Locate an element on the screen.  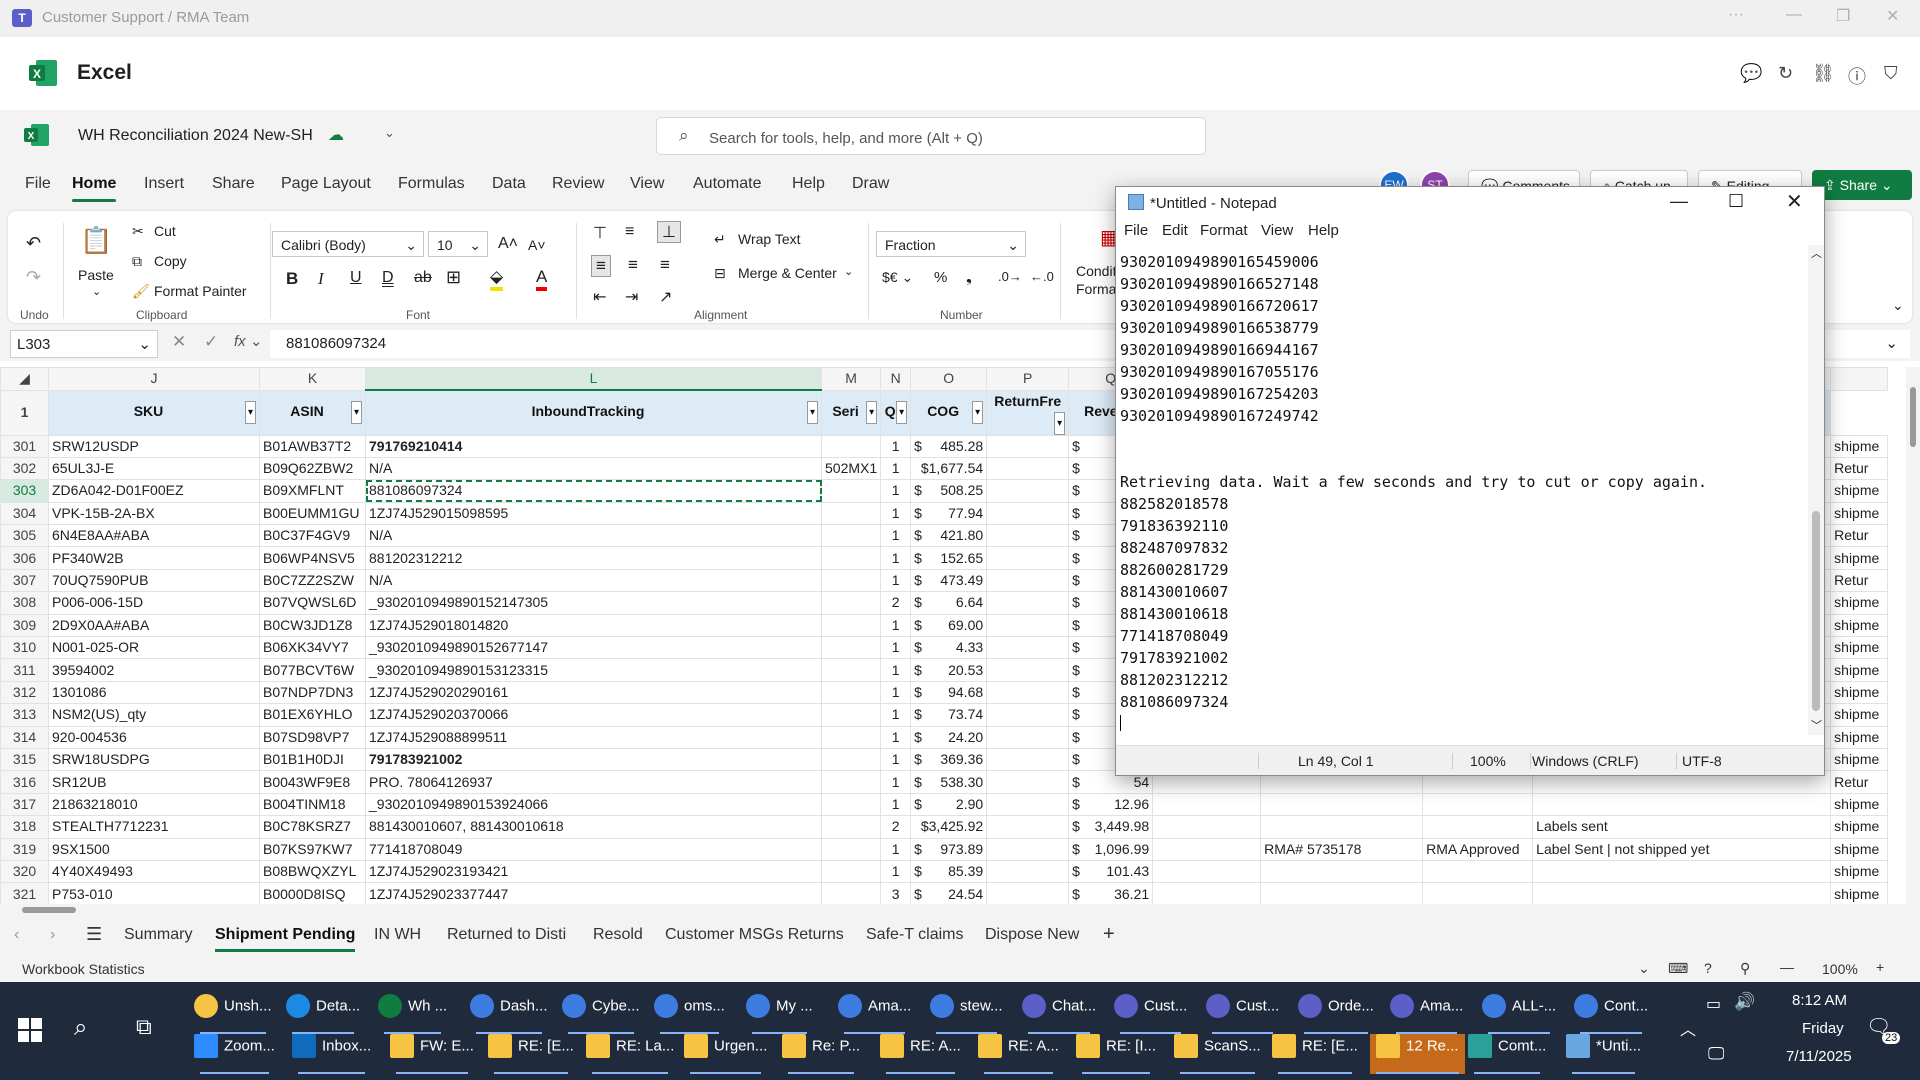
taskbar-search-icon: ⌕ is located at coordinates (80, 1028).